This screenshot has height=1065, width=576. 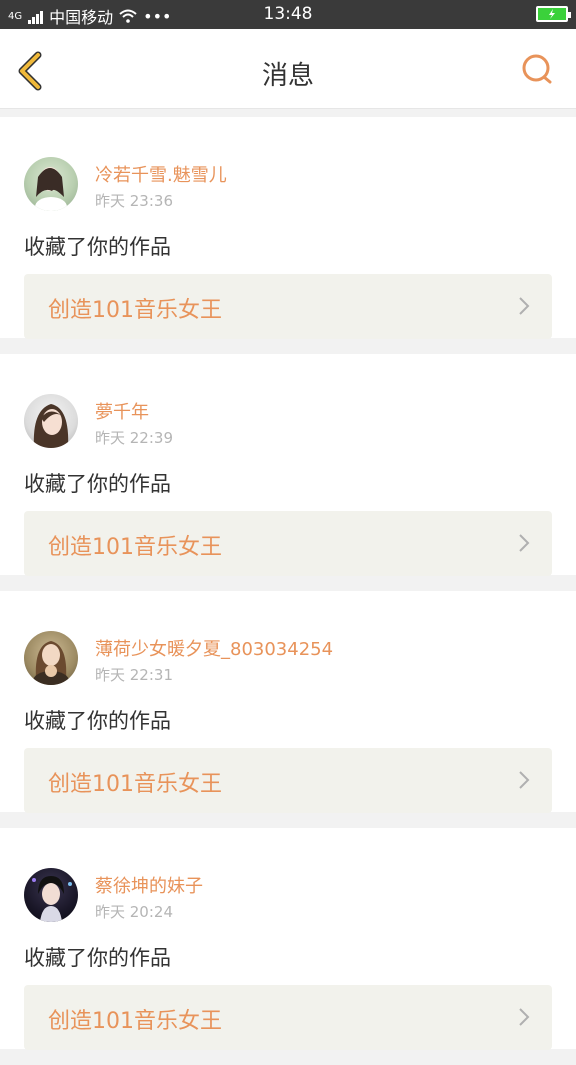 I want to click on username: 冷若千雪.魅雪儿, so click(x=161, y=174).